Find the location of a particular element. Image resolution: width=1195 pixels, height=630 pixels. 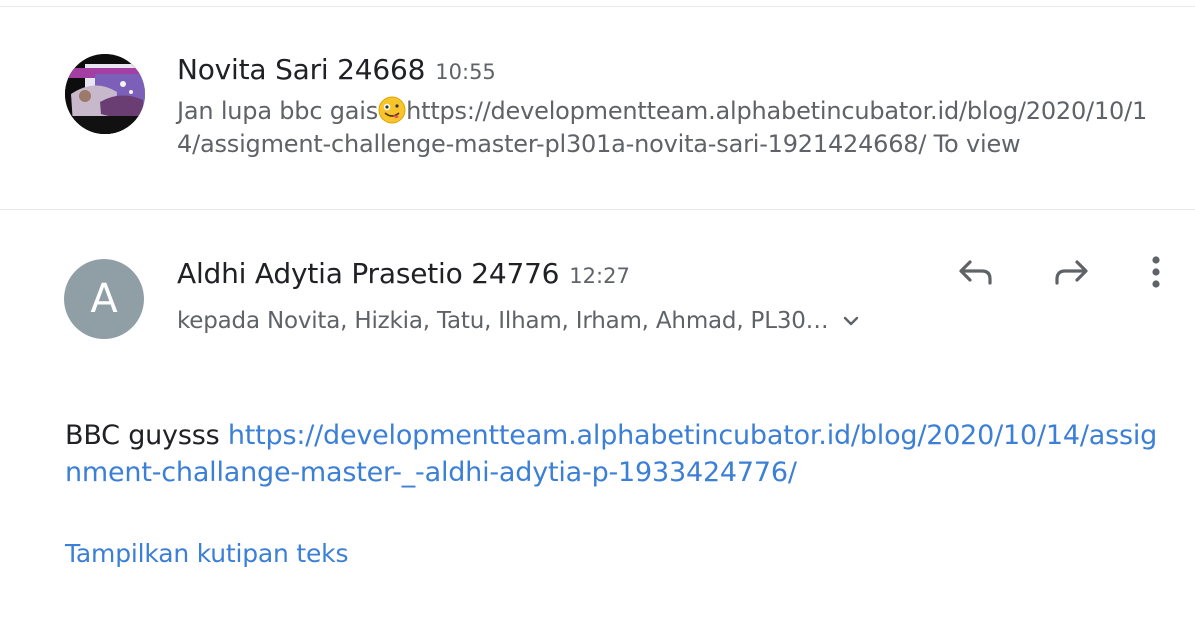

snippet-text: Jan lupa bbc gais is located at coordinates (278, 111).